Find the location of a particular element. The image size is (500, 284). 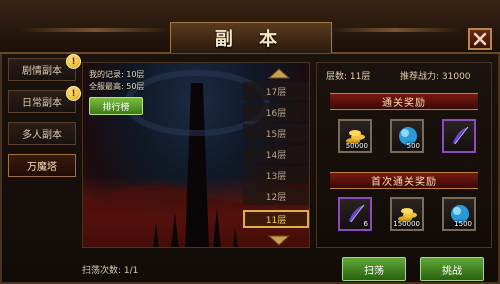

tab-demon-tower: 万魔塔 is located at coordinates (42, 165).